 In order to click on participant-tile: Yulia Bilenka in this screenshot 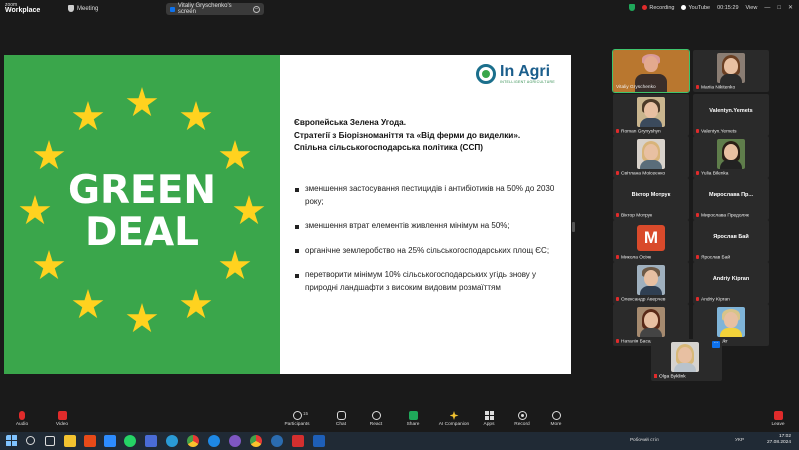, I will do `click(731, 157)`.